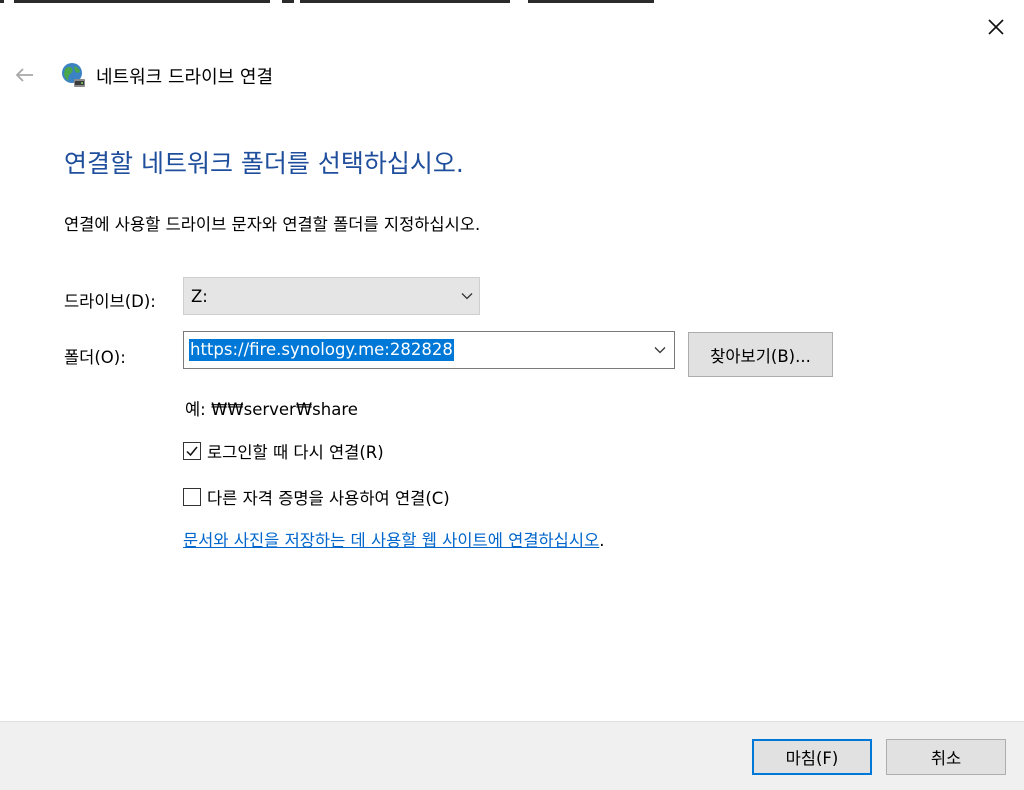 This screenshot has width=1024, height=790. I want to click on folder-input-value: https://fire.synology.me:282828, so click(321, 350).